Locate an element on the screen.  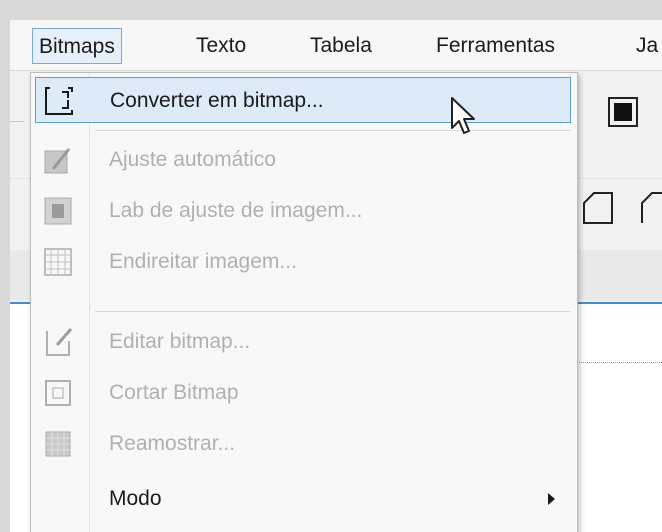
shape-tool-alt-icon is located at coordinates (649, 209).